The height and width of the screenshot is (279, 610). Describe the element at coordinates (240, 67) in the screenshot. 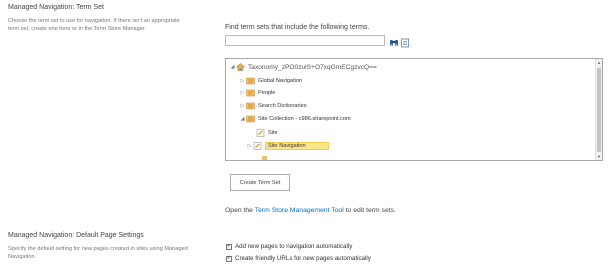

I see `globe-house-icon` at that location.